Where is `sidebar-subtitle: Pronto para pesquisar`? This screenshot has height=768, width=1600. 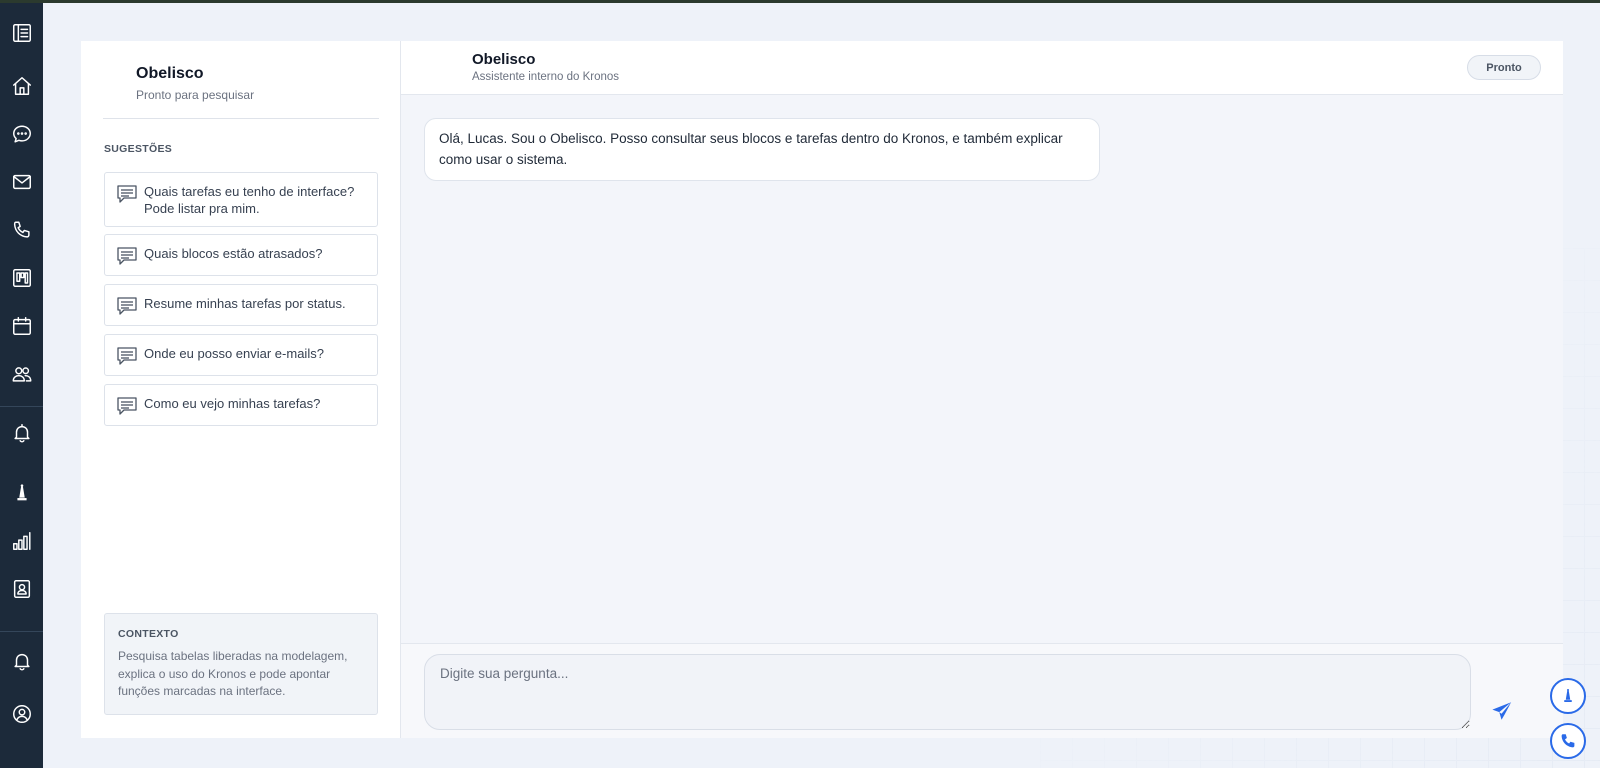
sidebar-subtitle: Pronto para pesquisar is located at coordinates (195, 95).